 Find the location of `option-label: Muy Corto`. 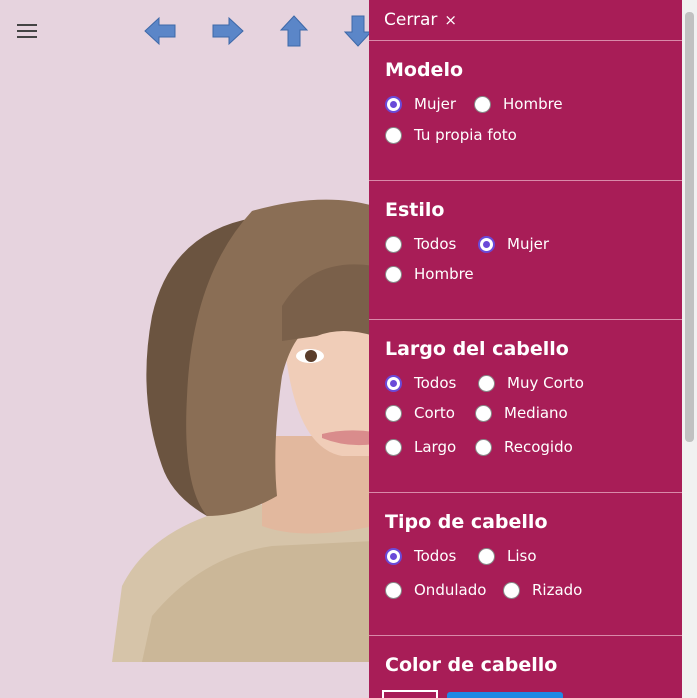

option-label: Muy Corto is located at coordinates (545, 383).